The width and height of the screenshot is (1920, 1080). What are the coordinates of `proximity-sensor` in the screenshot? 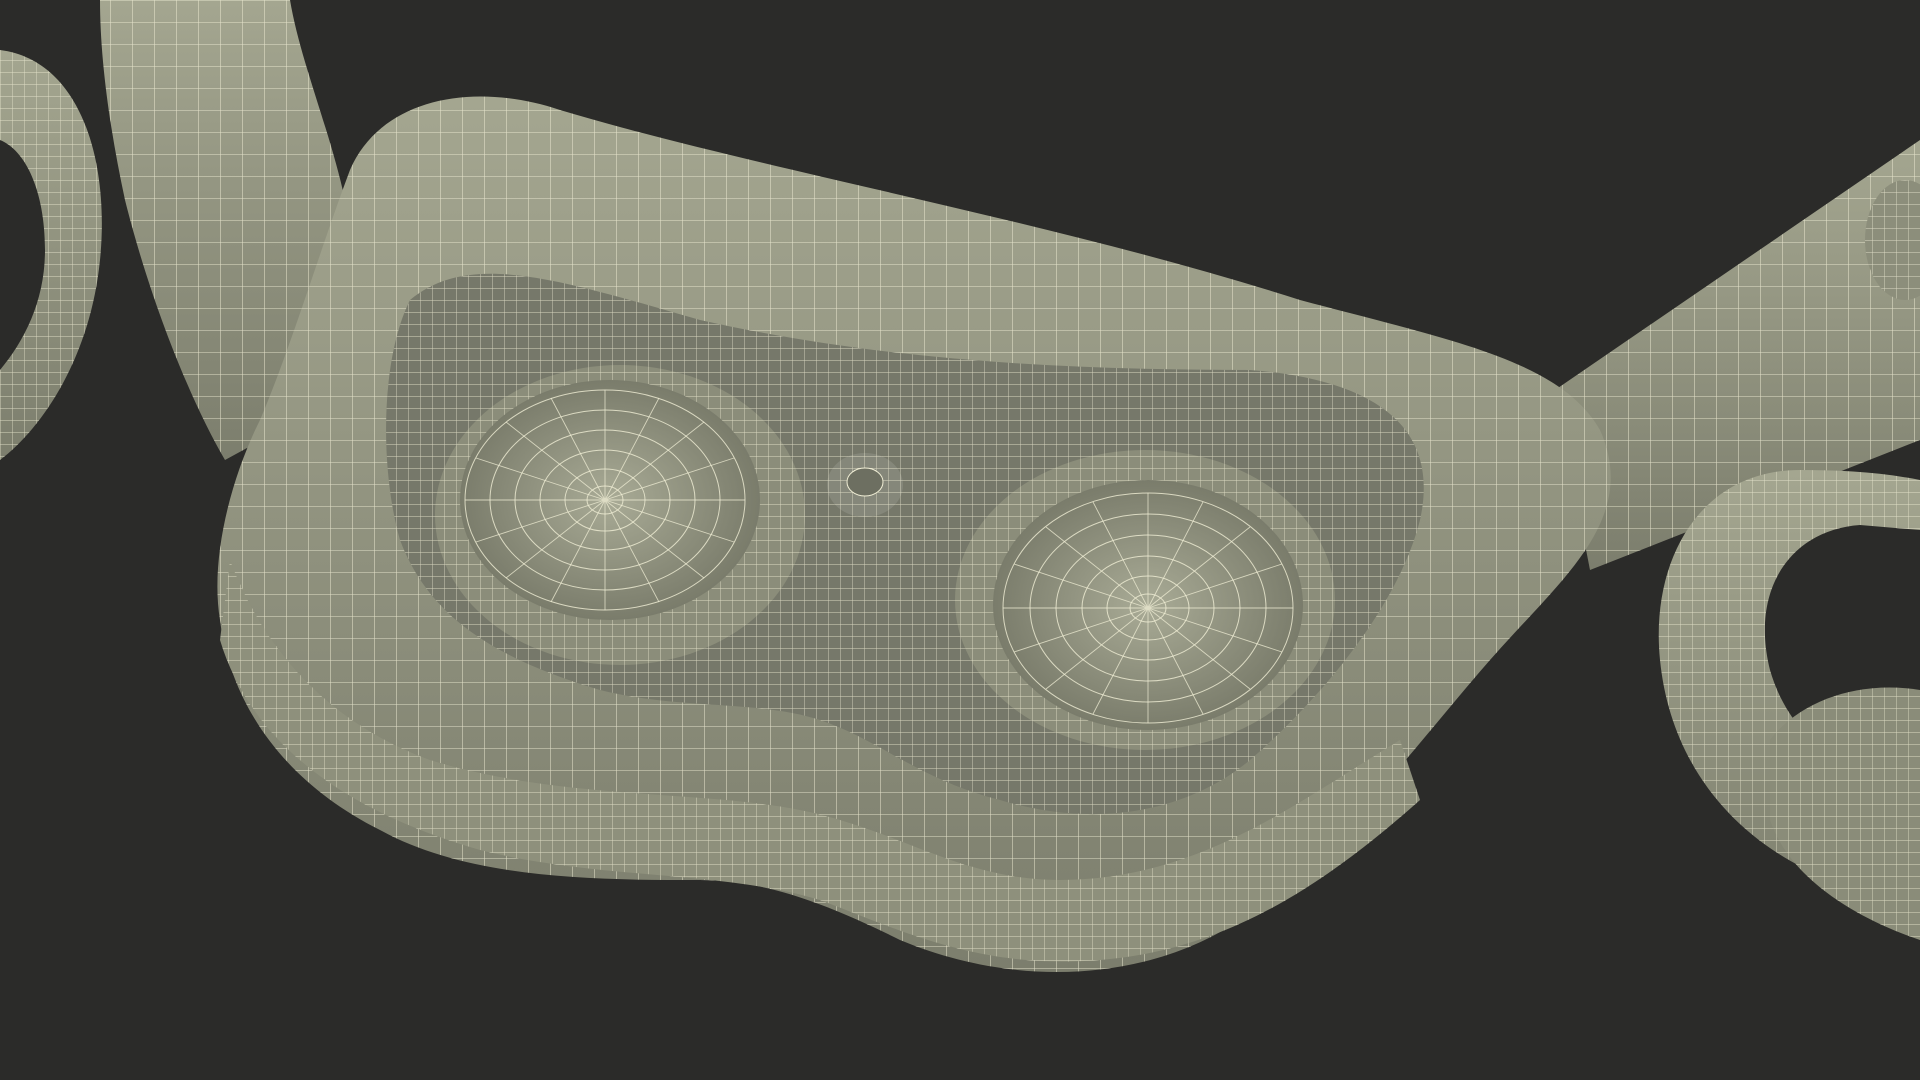 It's located at (865, 485).